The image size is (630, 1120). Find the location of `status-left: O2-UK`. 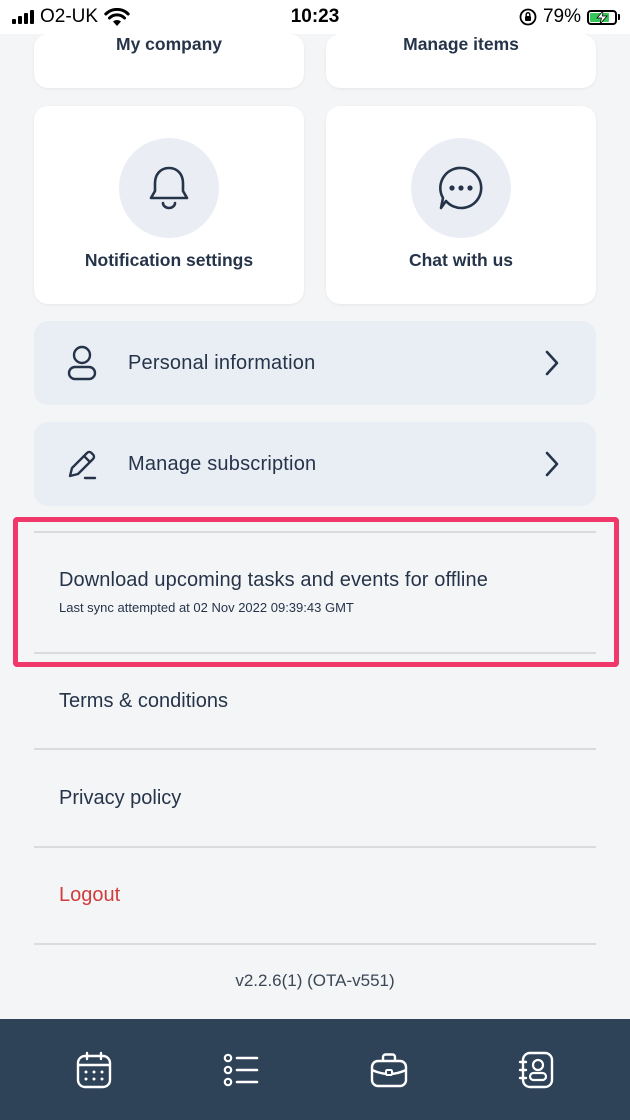

status-left: O2-UK is located at coordinates (71, 17).